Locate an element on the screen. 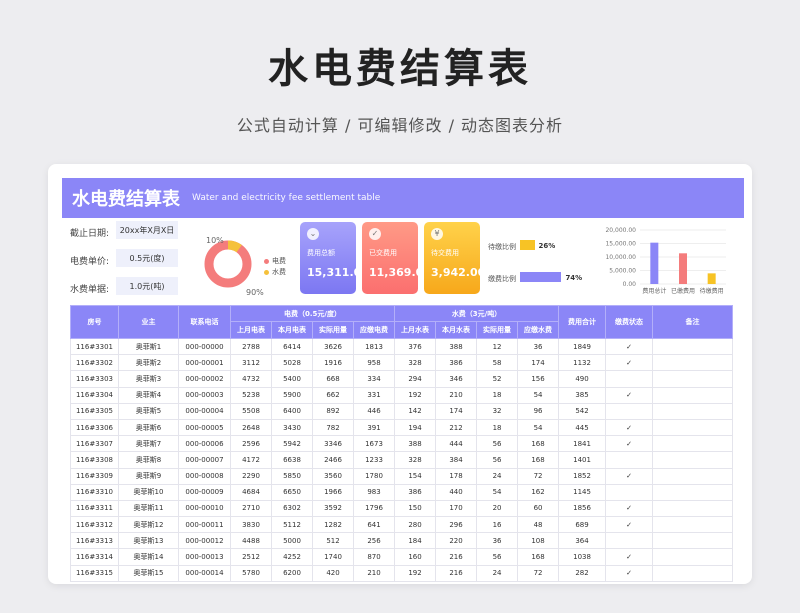 Image resolution: width=800 pixels, height=613 pixels. table-cell: 3112 is located at coordinates (251, 363).